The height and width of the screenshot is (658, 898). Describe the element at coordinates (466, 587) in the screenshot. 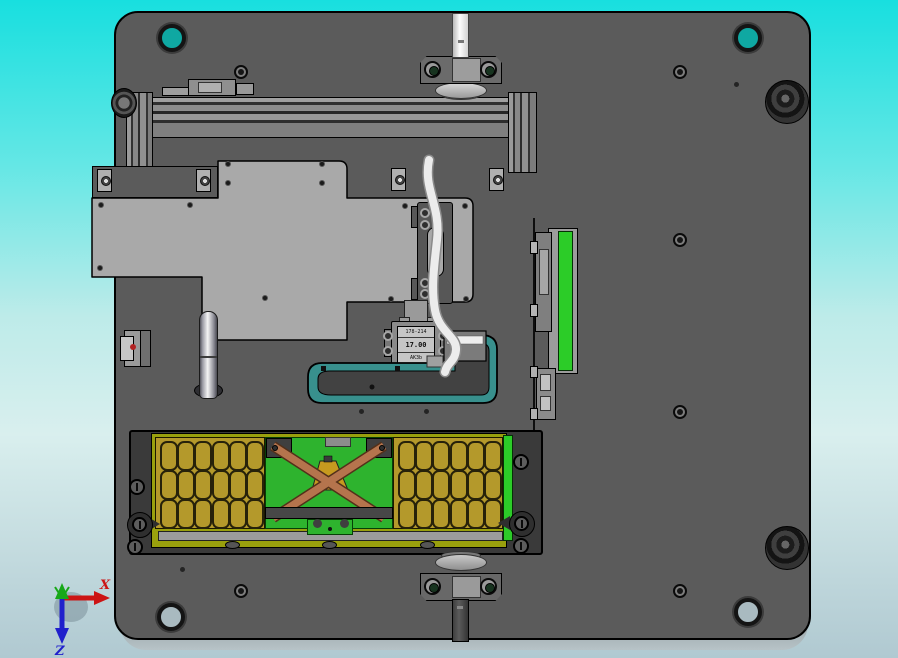

I see `bottom-clamp-center` at that location.